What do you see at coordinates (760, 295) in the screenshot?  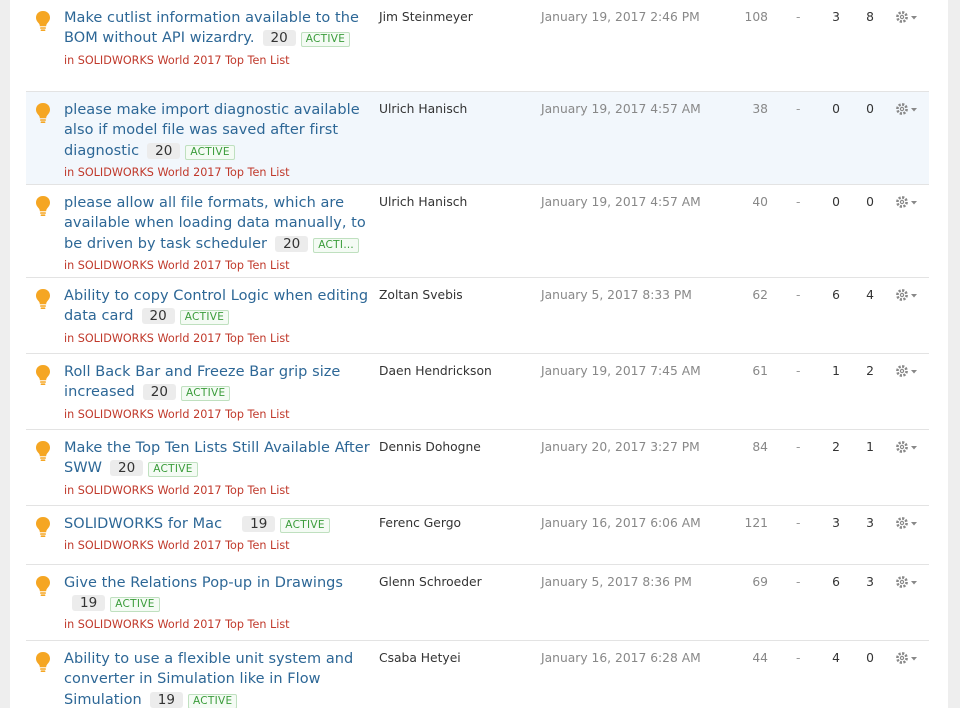 I see `views-count: 62` at bounding box center [760, 295].